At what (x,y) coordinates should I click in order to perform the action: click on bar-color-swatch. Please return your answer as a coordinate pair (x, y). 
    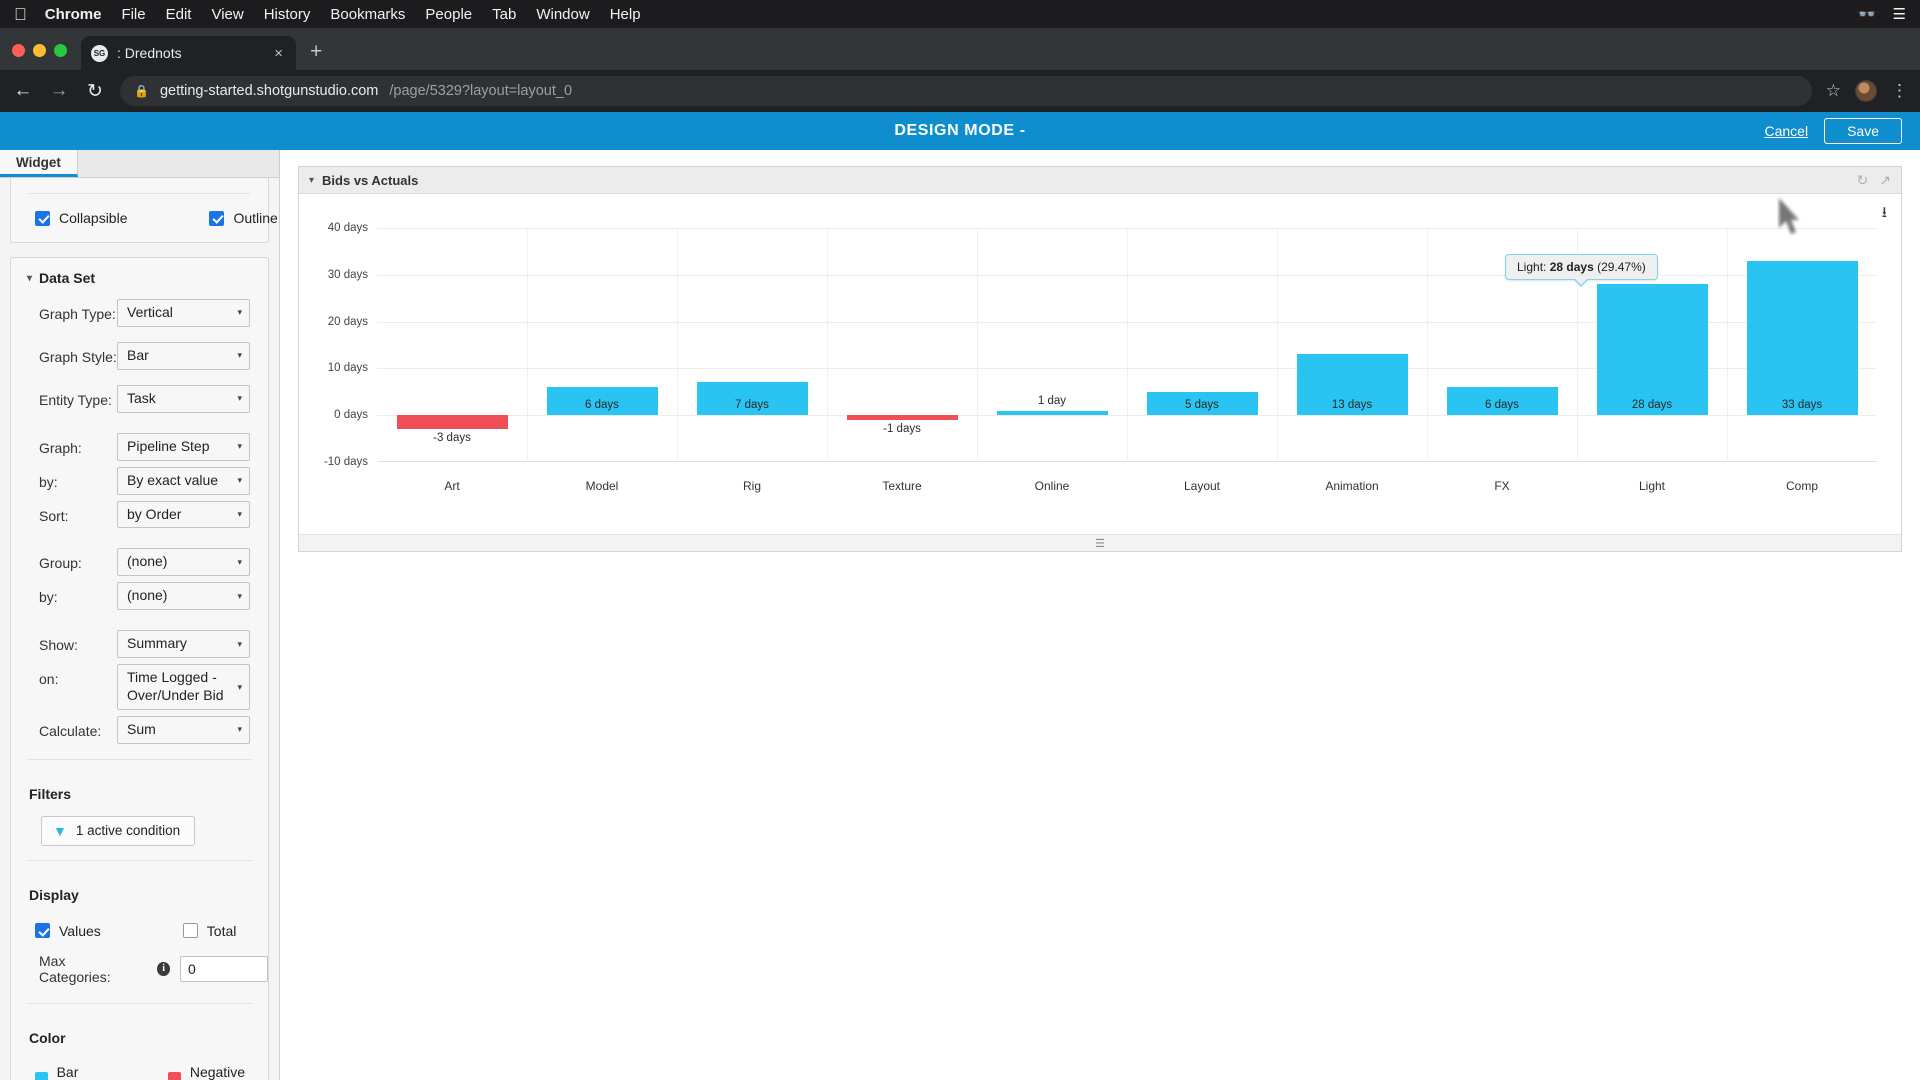
    Looking at the image, I should click on (41, 1076).